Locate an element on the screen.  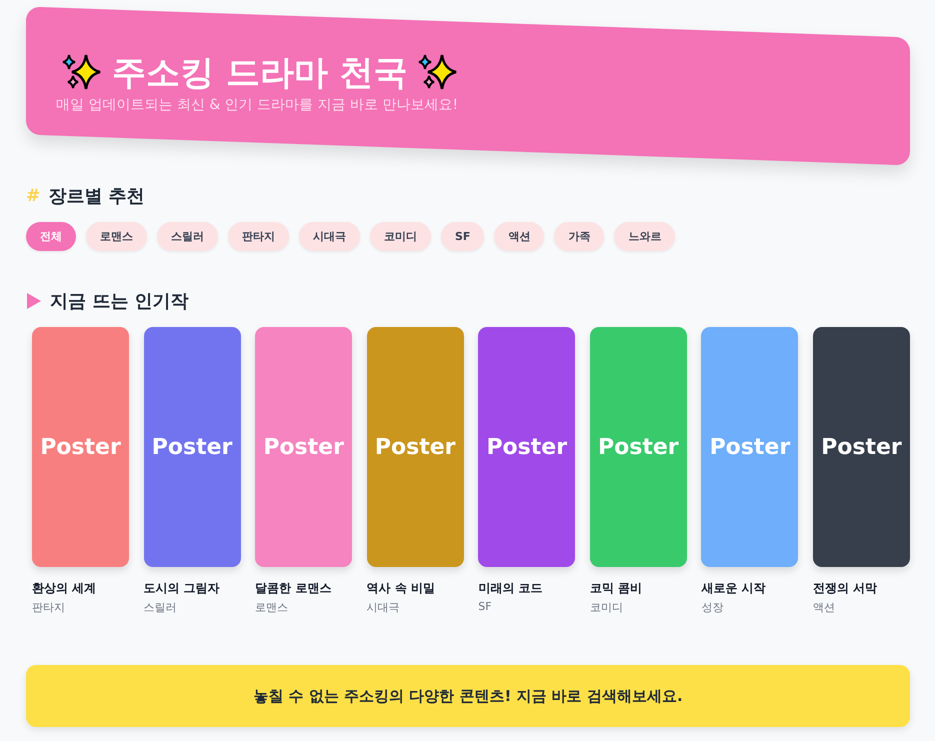
section-title: 장르별 추천 is located at coordinates (96, 196).